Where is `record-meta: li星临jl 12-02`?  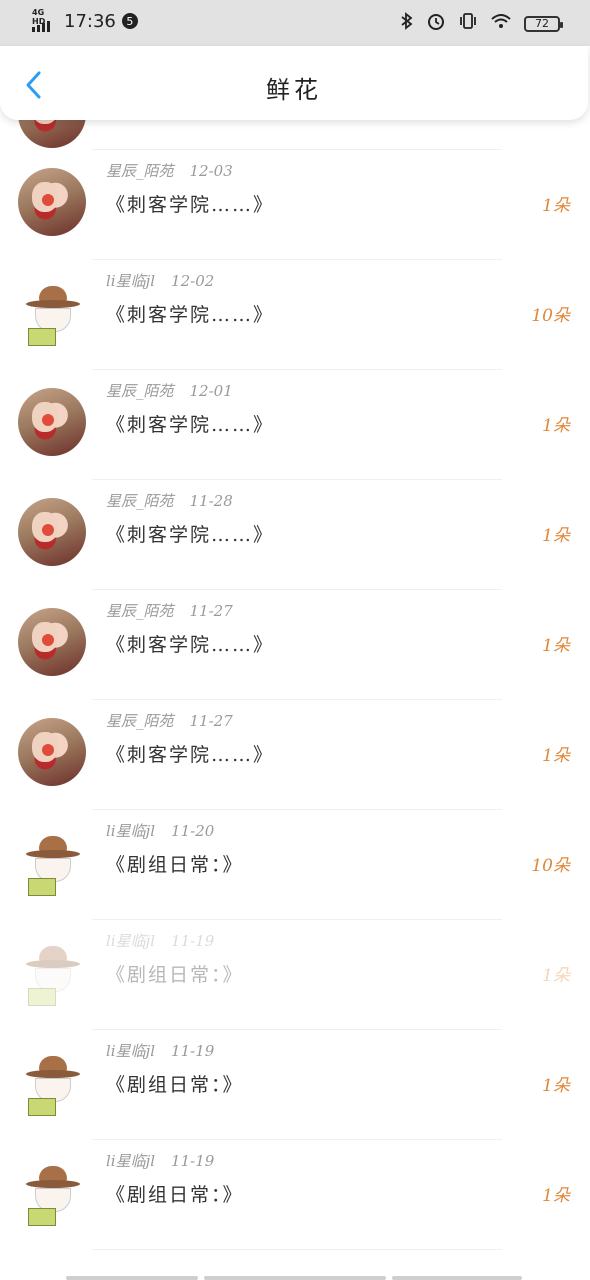 record-meta: li星临jl 12-02 is located at coordinates (160, 280).